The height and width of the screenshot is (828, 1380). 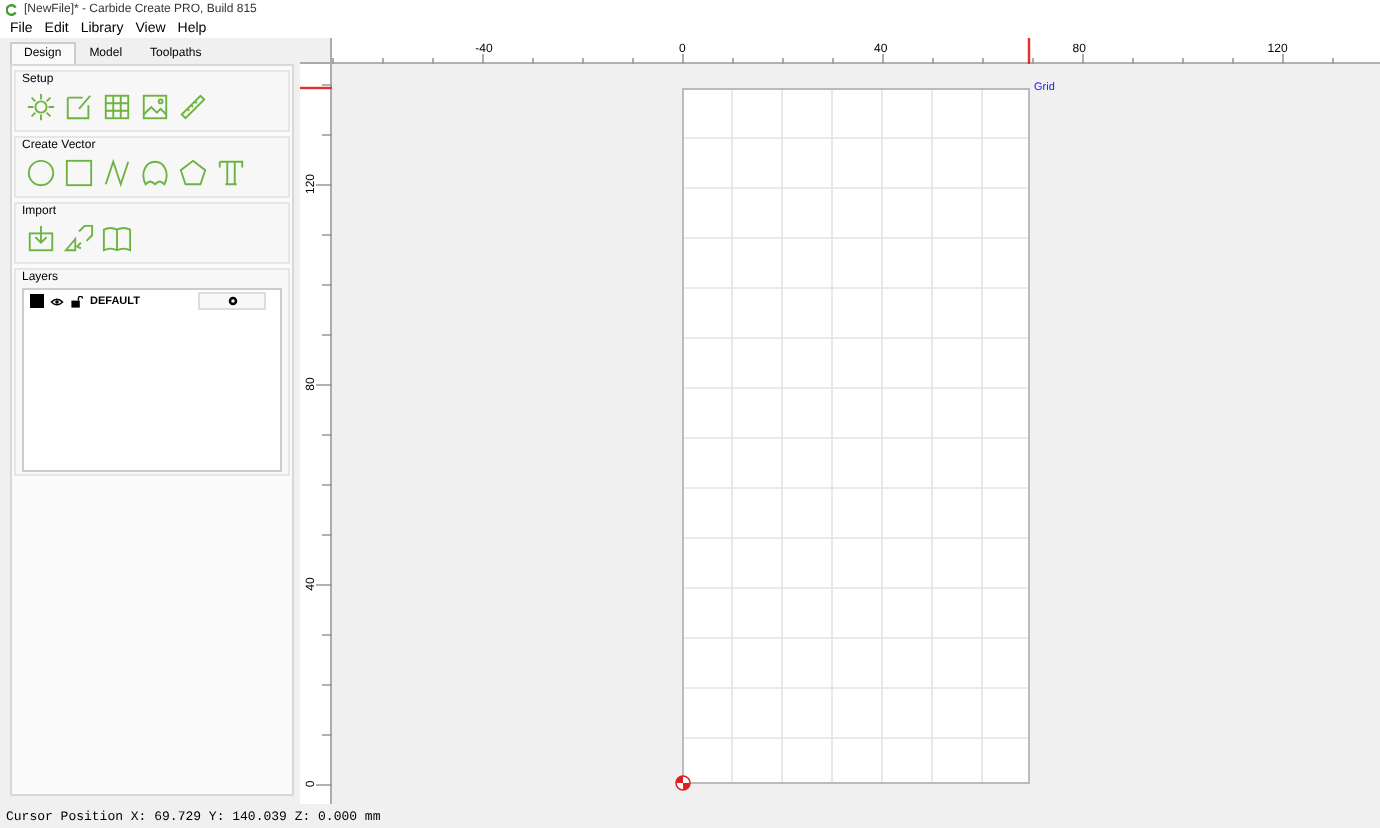 I want to click on grid-icon, so click(x=117, y=107).